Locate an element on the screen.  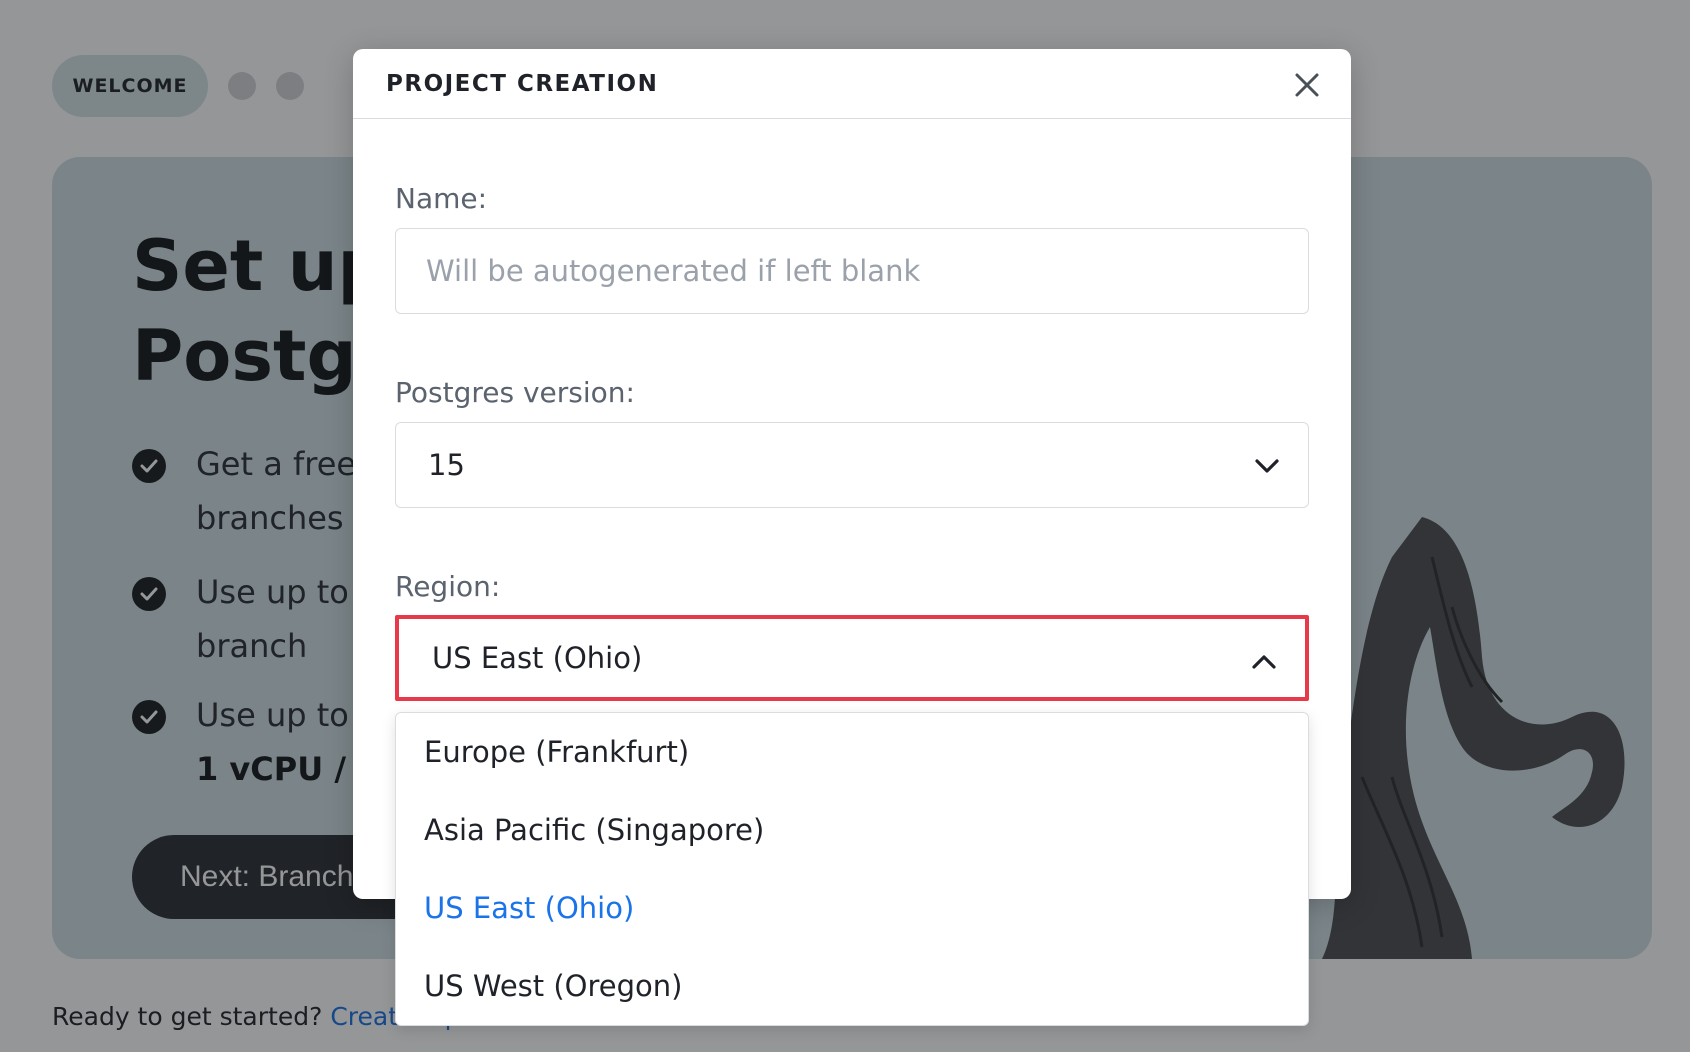
modal-header: PROJECT CREATION is located at coordinates (852, 84).